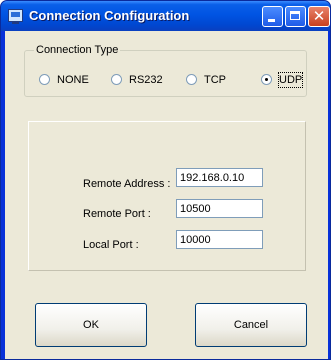 The width and height of the screenshot is (331, 360). I want to click on radio-tcp-label: TCP, so click(215, 80).